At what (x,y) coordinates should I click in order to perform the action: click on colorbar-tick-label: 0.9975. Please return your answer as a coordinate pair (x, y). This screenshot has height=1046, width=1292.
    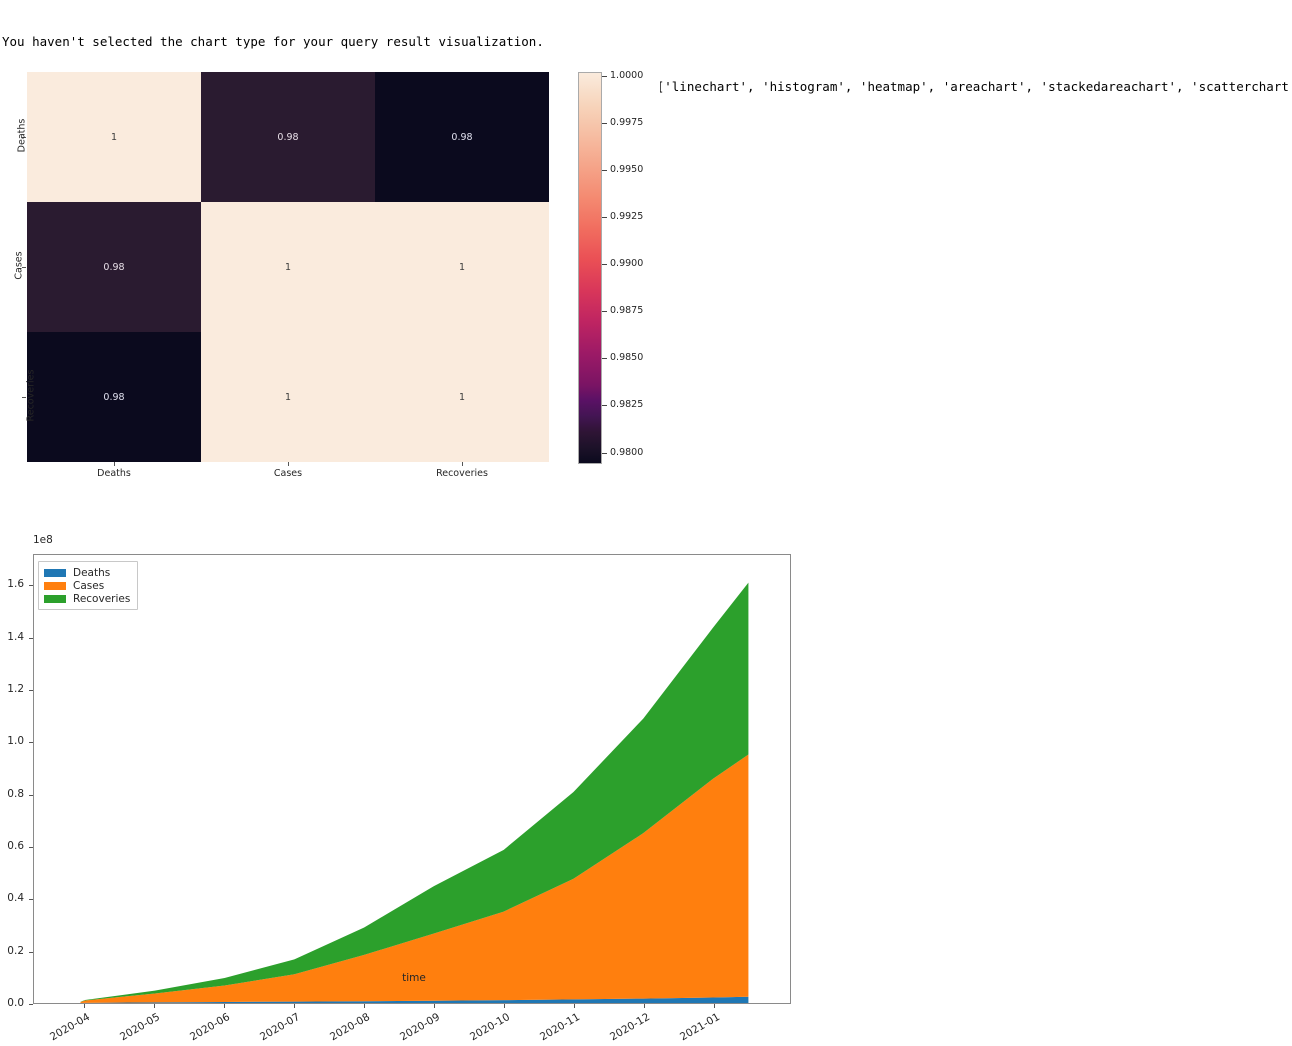
    Looking at the image, I should click on (627, 122).